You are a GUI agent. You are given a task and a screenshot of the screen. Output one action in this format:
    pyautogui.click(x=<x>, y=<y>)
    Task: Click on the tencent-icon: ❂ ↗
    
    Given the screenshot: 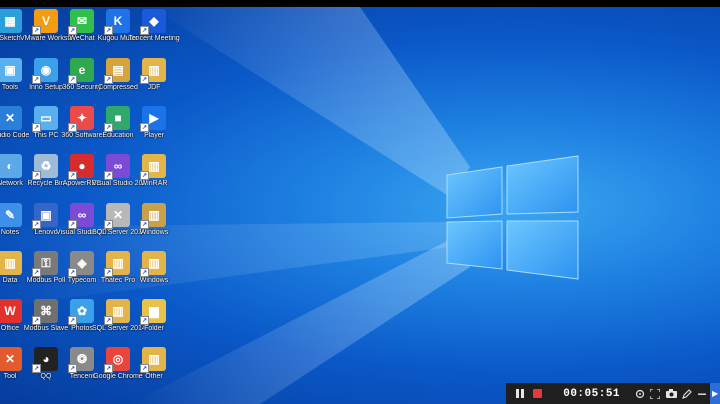 What is the action you would take?
    pyautogui.click(x=81, y=360)
    